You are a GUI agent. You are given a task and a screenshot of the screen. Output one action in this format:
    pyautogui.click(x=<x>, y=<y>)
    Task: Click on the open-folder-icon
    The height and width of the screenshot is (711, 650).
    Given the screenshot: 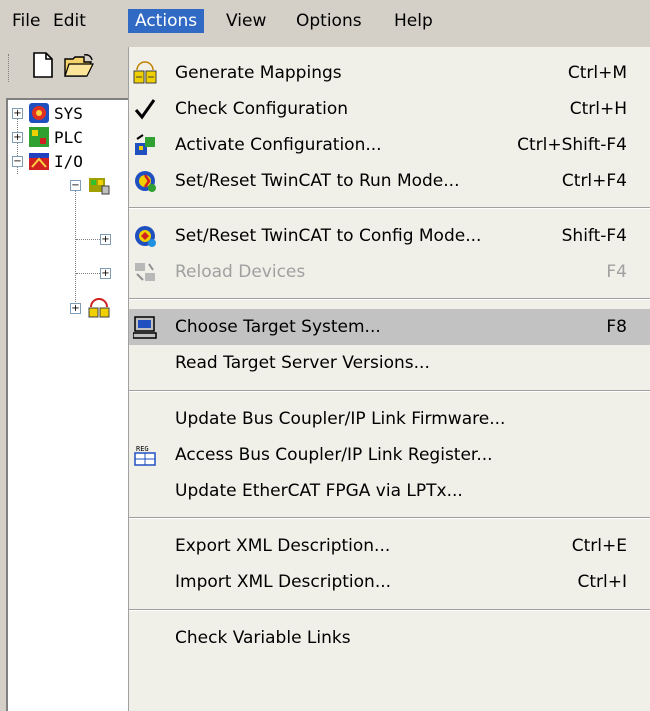 What is the action you would take?
    pyautogui.click(x=79, y=68)
    